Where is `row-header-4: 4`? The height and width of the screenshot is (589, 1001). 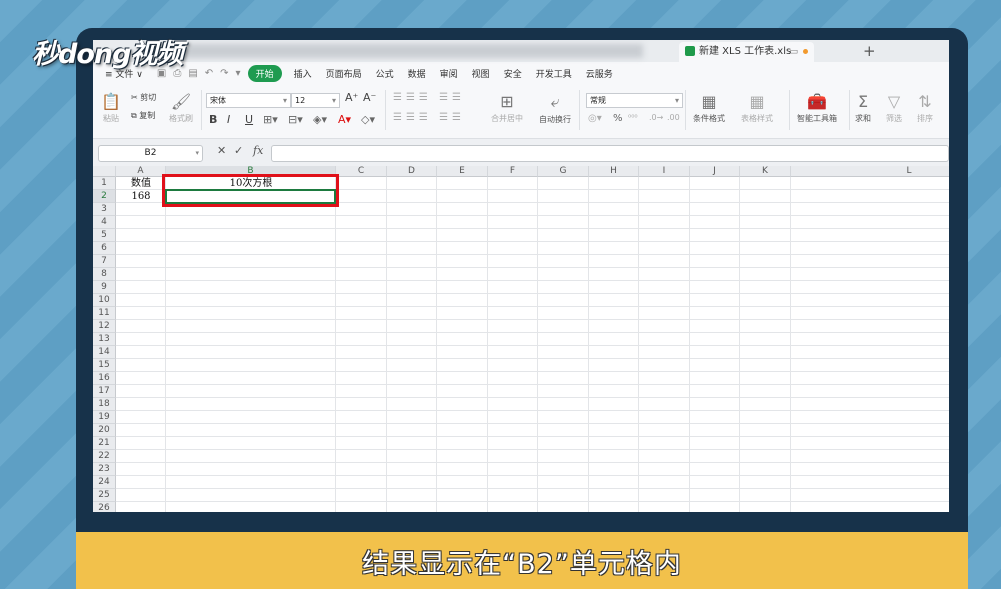
row-header-4: 4 is located at coordinates (104, 222).